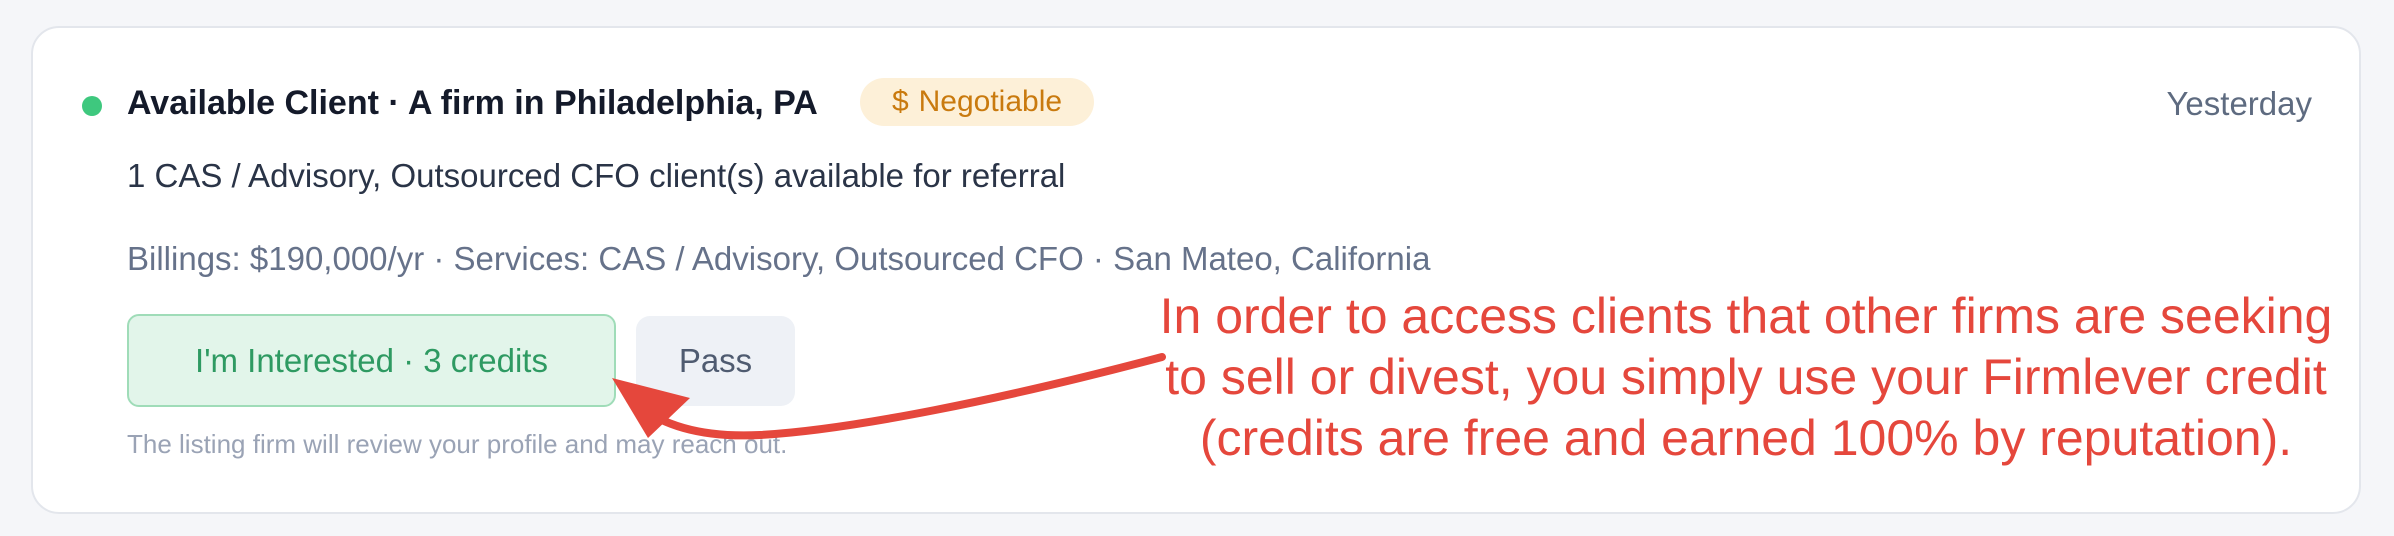 This screenshot has height=536, width=2394. What do you see at coordinates (2239, 103) in the screenshot?
I see `timestamp: Yesterday` at bounding box center [2239, 103].